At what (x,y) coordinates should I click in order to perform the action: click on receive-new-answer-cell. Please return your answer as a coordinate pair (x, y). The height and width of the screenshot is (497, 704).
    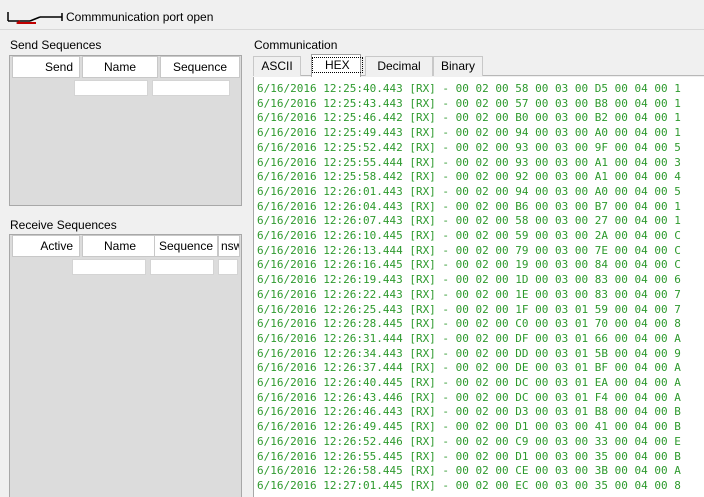
    Looking at the image, I should click on (228, 267).